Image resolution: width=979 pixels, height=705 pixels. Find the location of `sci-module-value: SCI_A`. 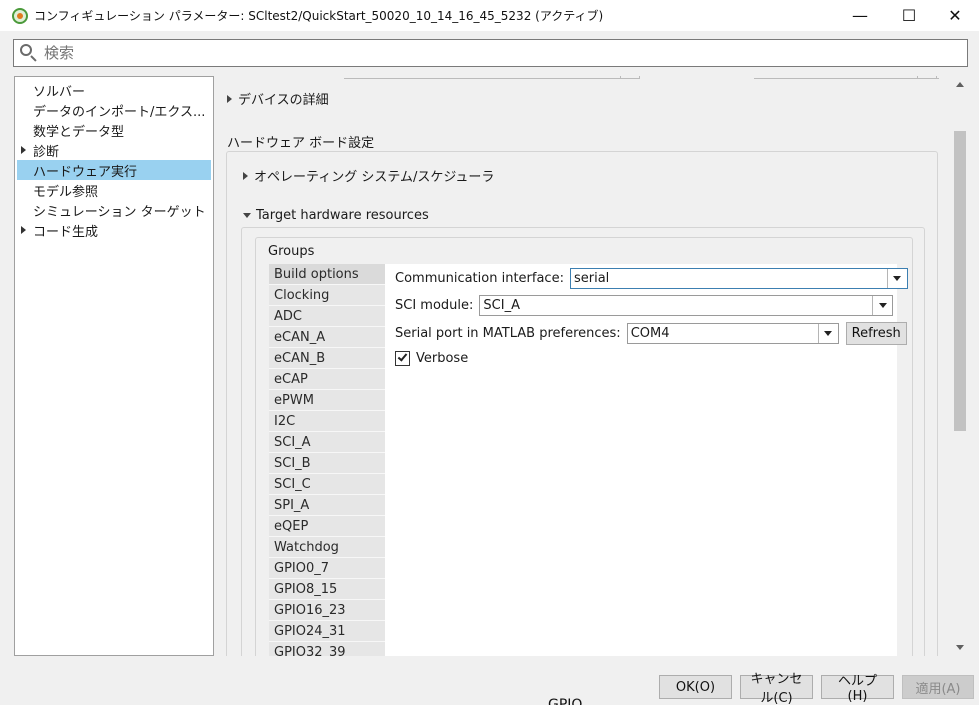

sci-module-value: SCI_A is located at coordinates (501, 305).